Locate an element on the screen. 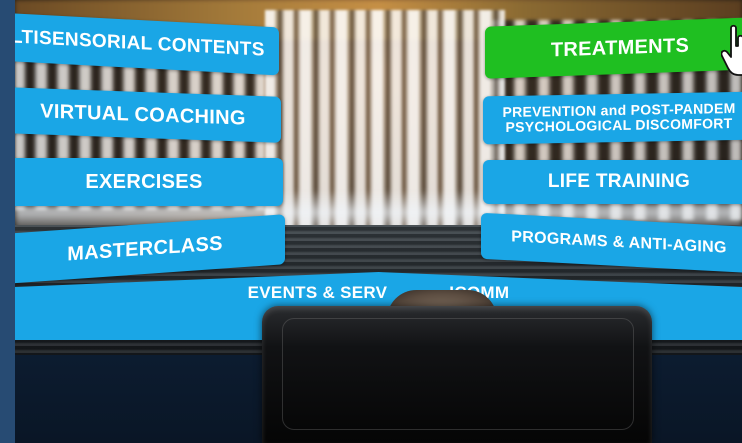 The image size is (742, 443). menu-button-virtual-coaching: VIRTUAL COACHING is located at coordinates (148, 115).